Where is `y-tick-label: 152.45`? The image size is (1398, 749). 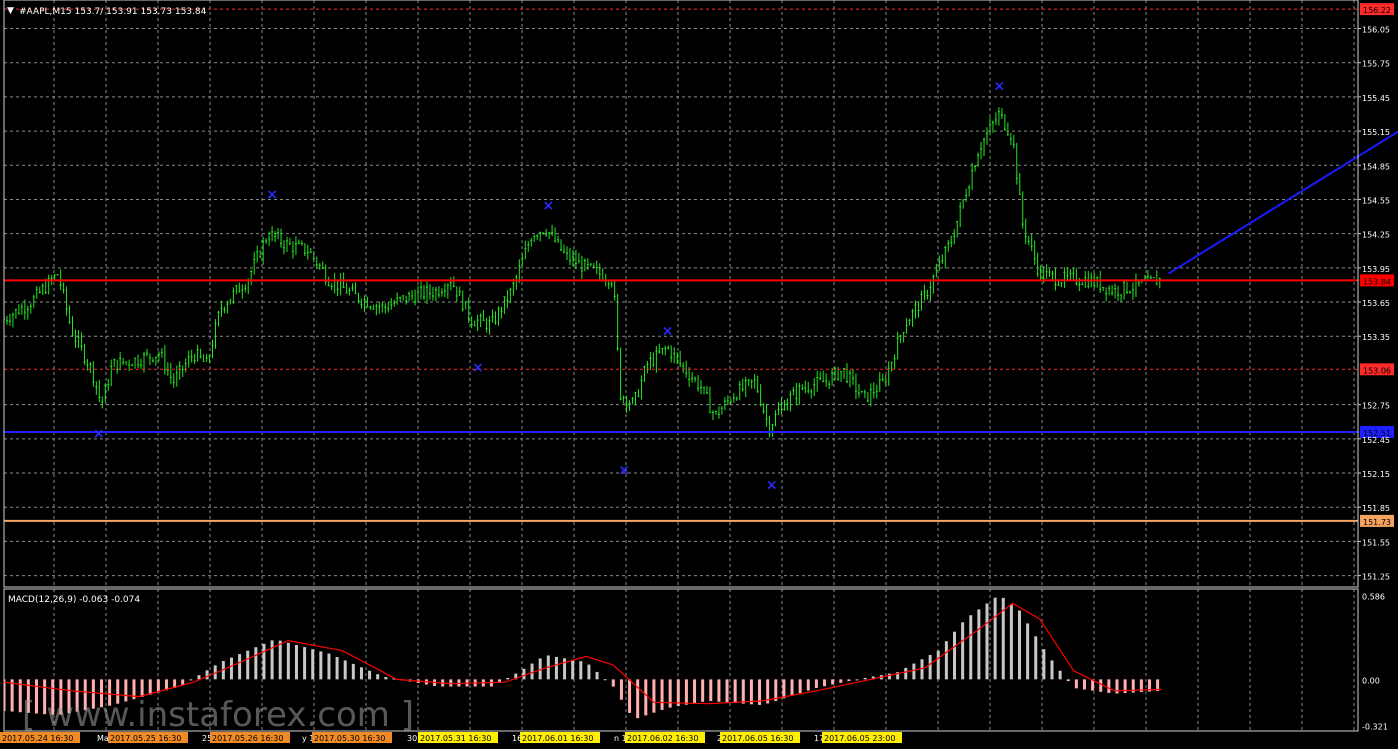
y-tick-label: 152.45 is located at coordinates (1376, 440).